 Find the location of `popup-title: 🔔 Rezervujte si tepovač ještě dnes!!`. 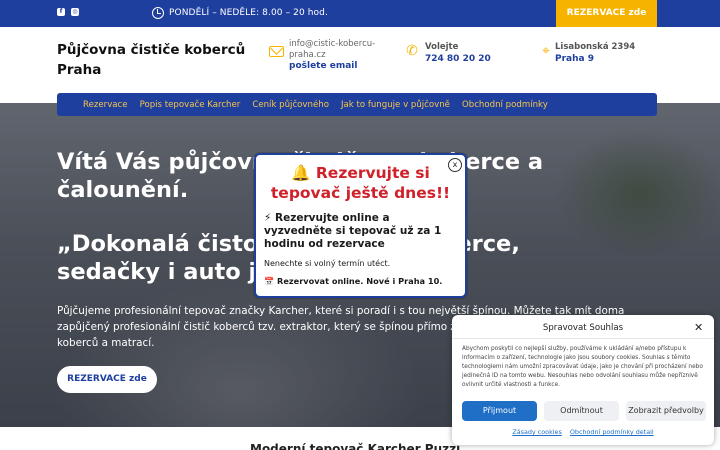

popup-title: 🔔 Rezervujte si tepovač ještě dnes!! is located at coordinates (360, 183).